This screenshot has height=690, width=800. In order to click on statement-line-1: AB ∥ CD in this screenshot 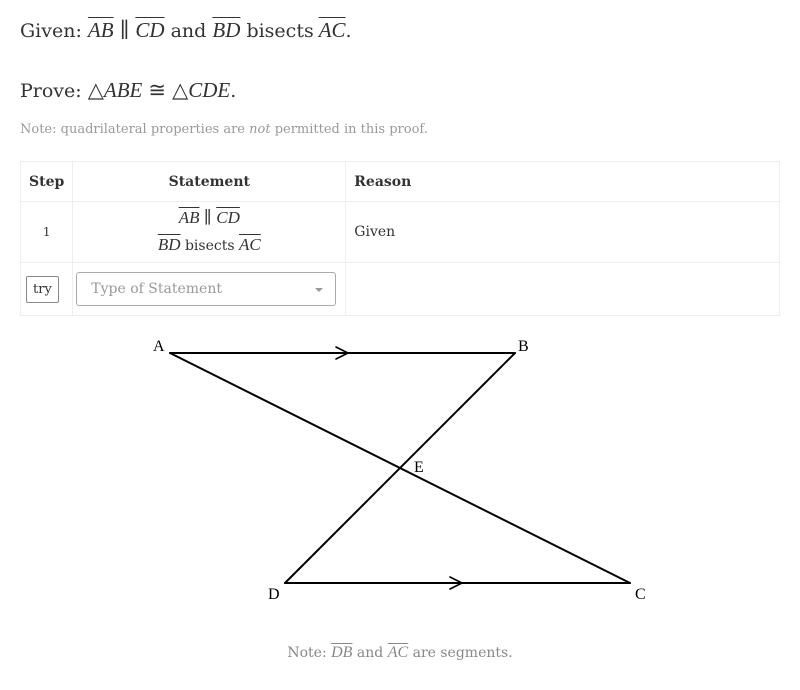, I will do `click(209, 218)`.